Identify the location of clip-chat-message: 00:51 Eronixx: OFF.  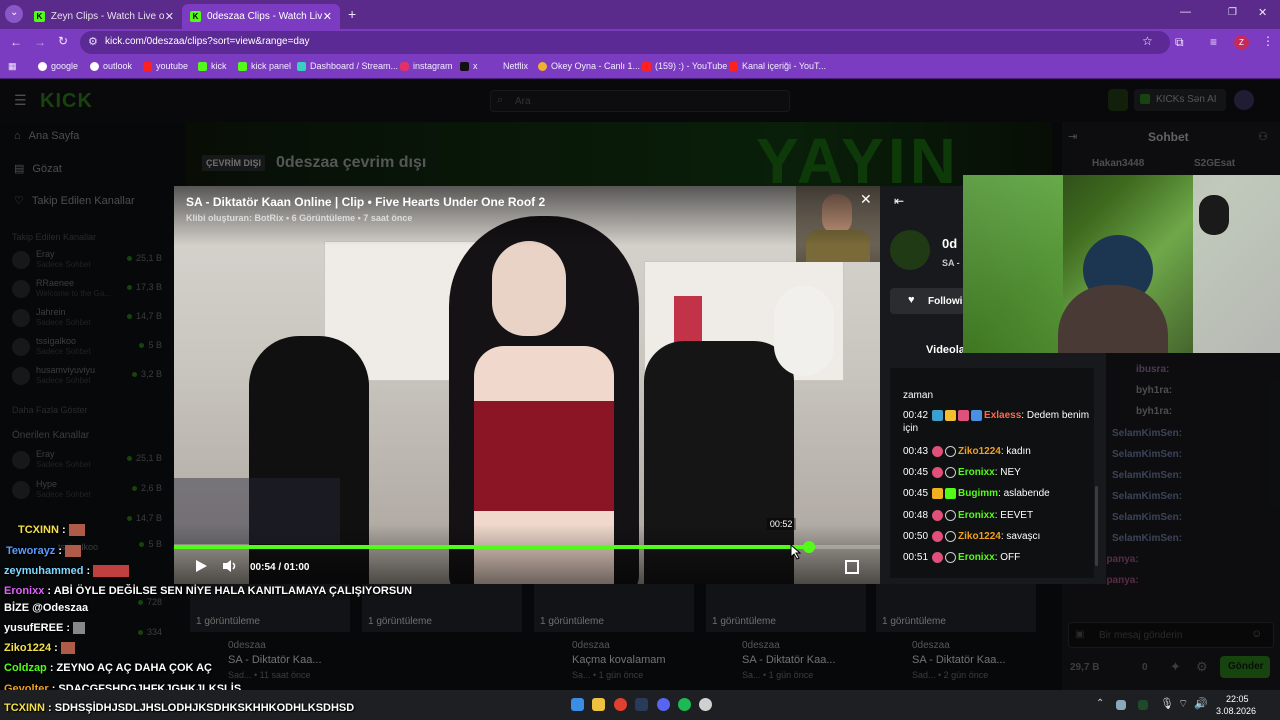
(962, 557).